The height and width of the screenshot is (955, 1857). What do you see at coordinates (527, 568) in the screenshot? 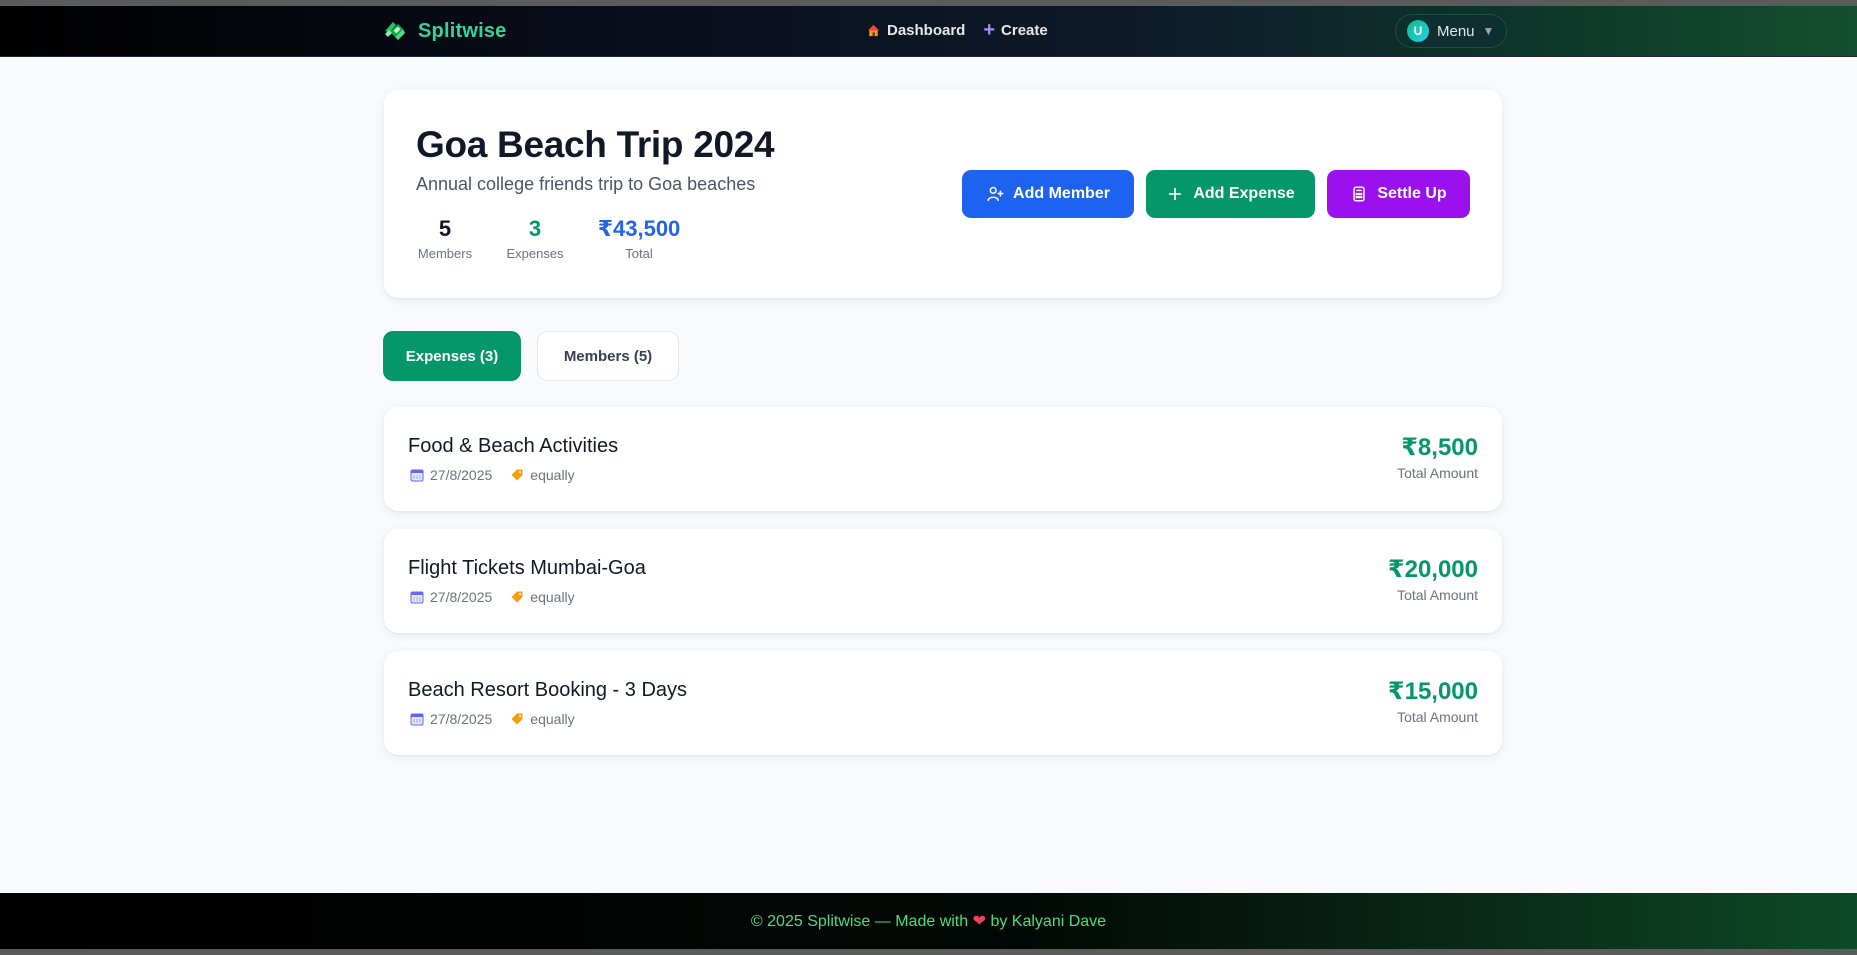
I see `expense-title: Flight Tickets Mumbai-Goa` at bounding box center [527, 568].